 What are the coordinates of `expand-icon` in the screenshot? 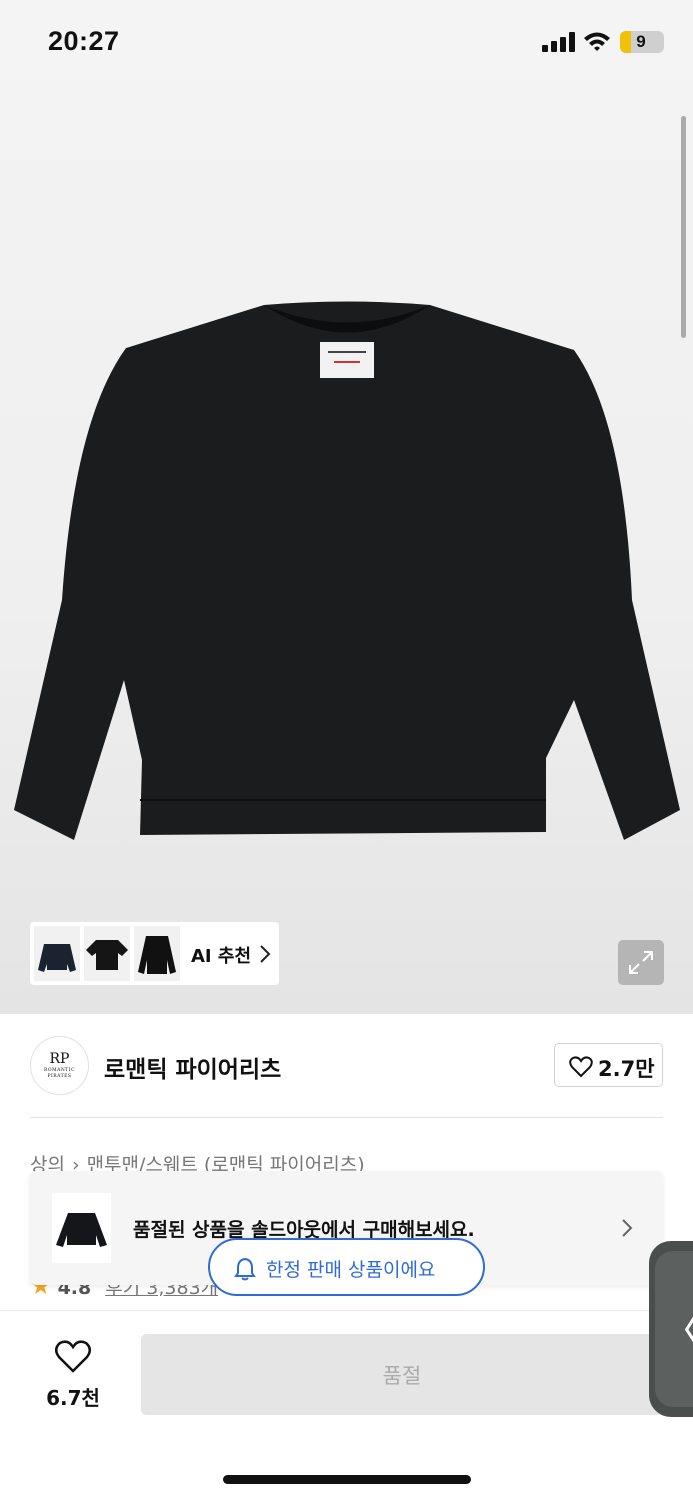 It's located at (641, 962).